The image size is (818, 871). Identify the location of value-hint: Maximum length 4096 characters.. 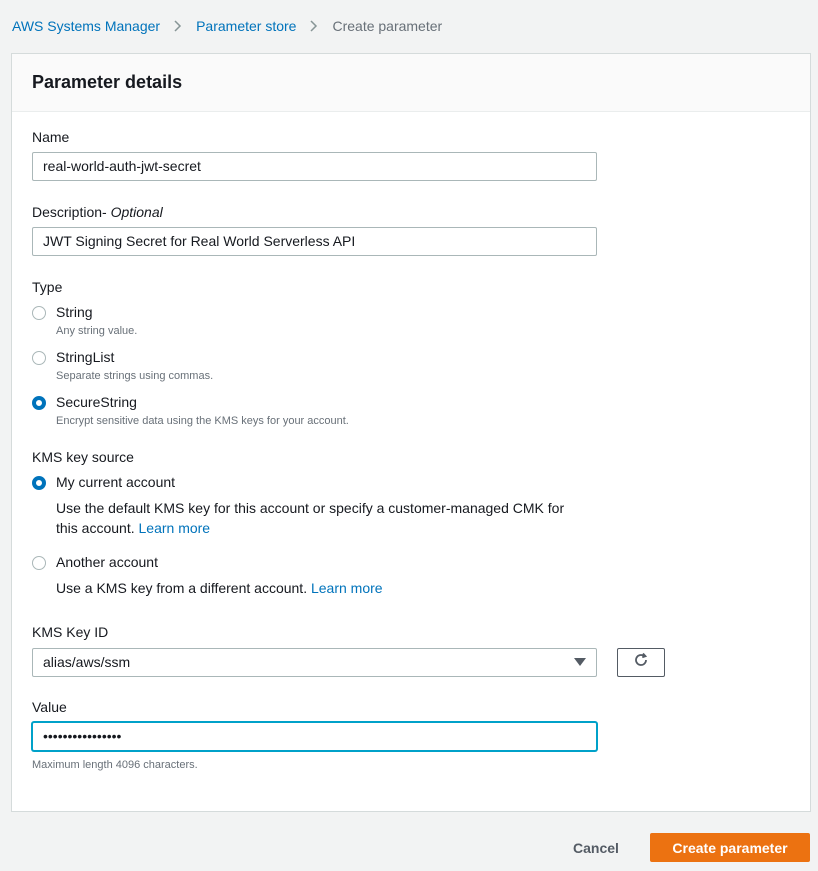
(115, 765).